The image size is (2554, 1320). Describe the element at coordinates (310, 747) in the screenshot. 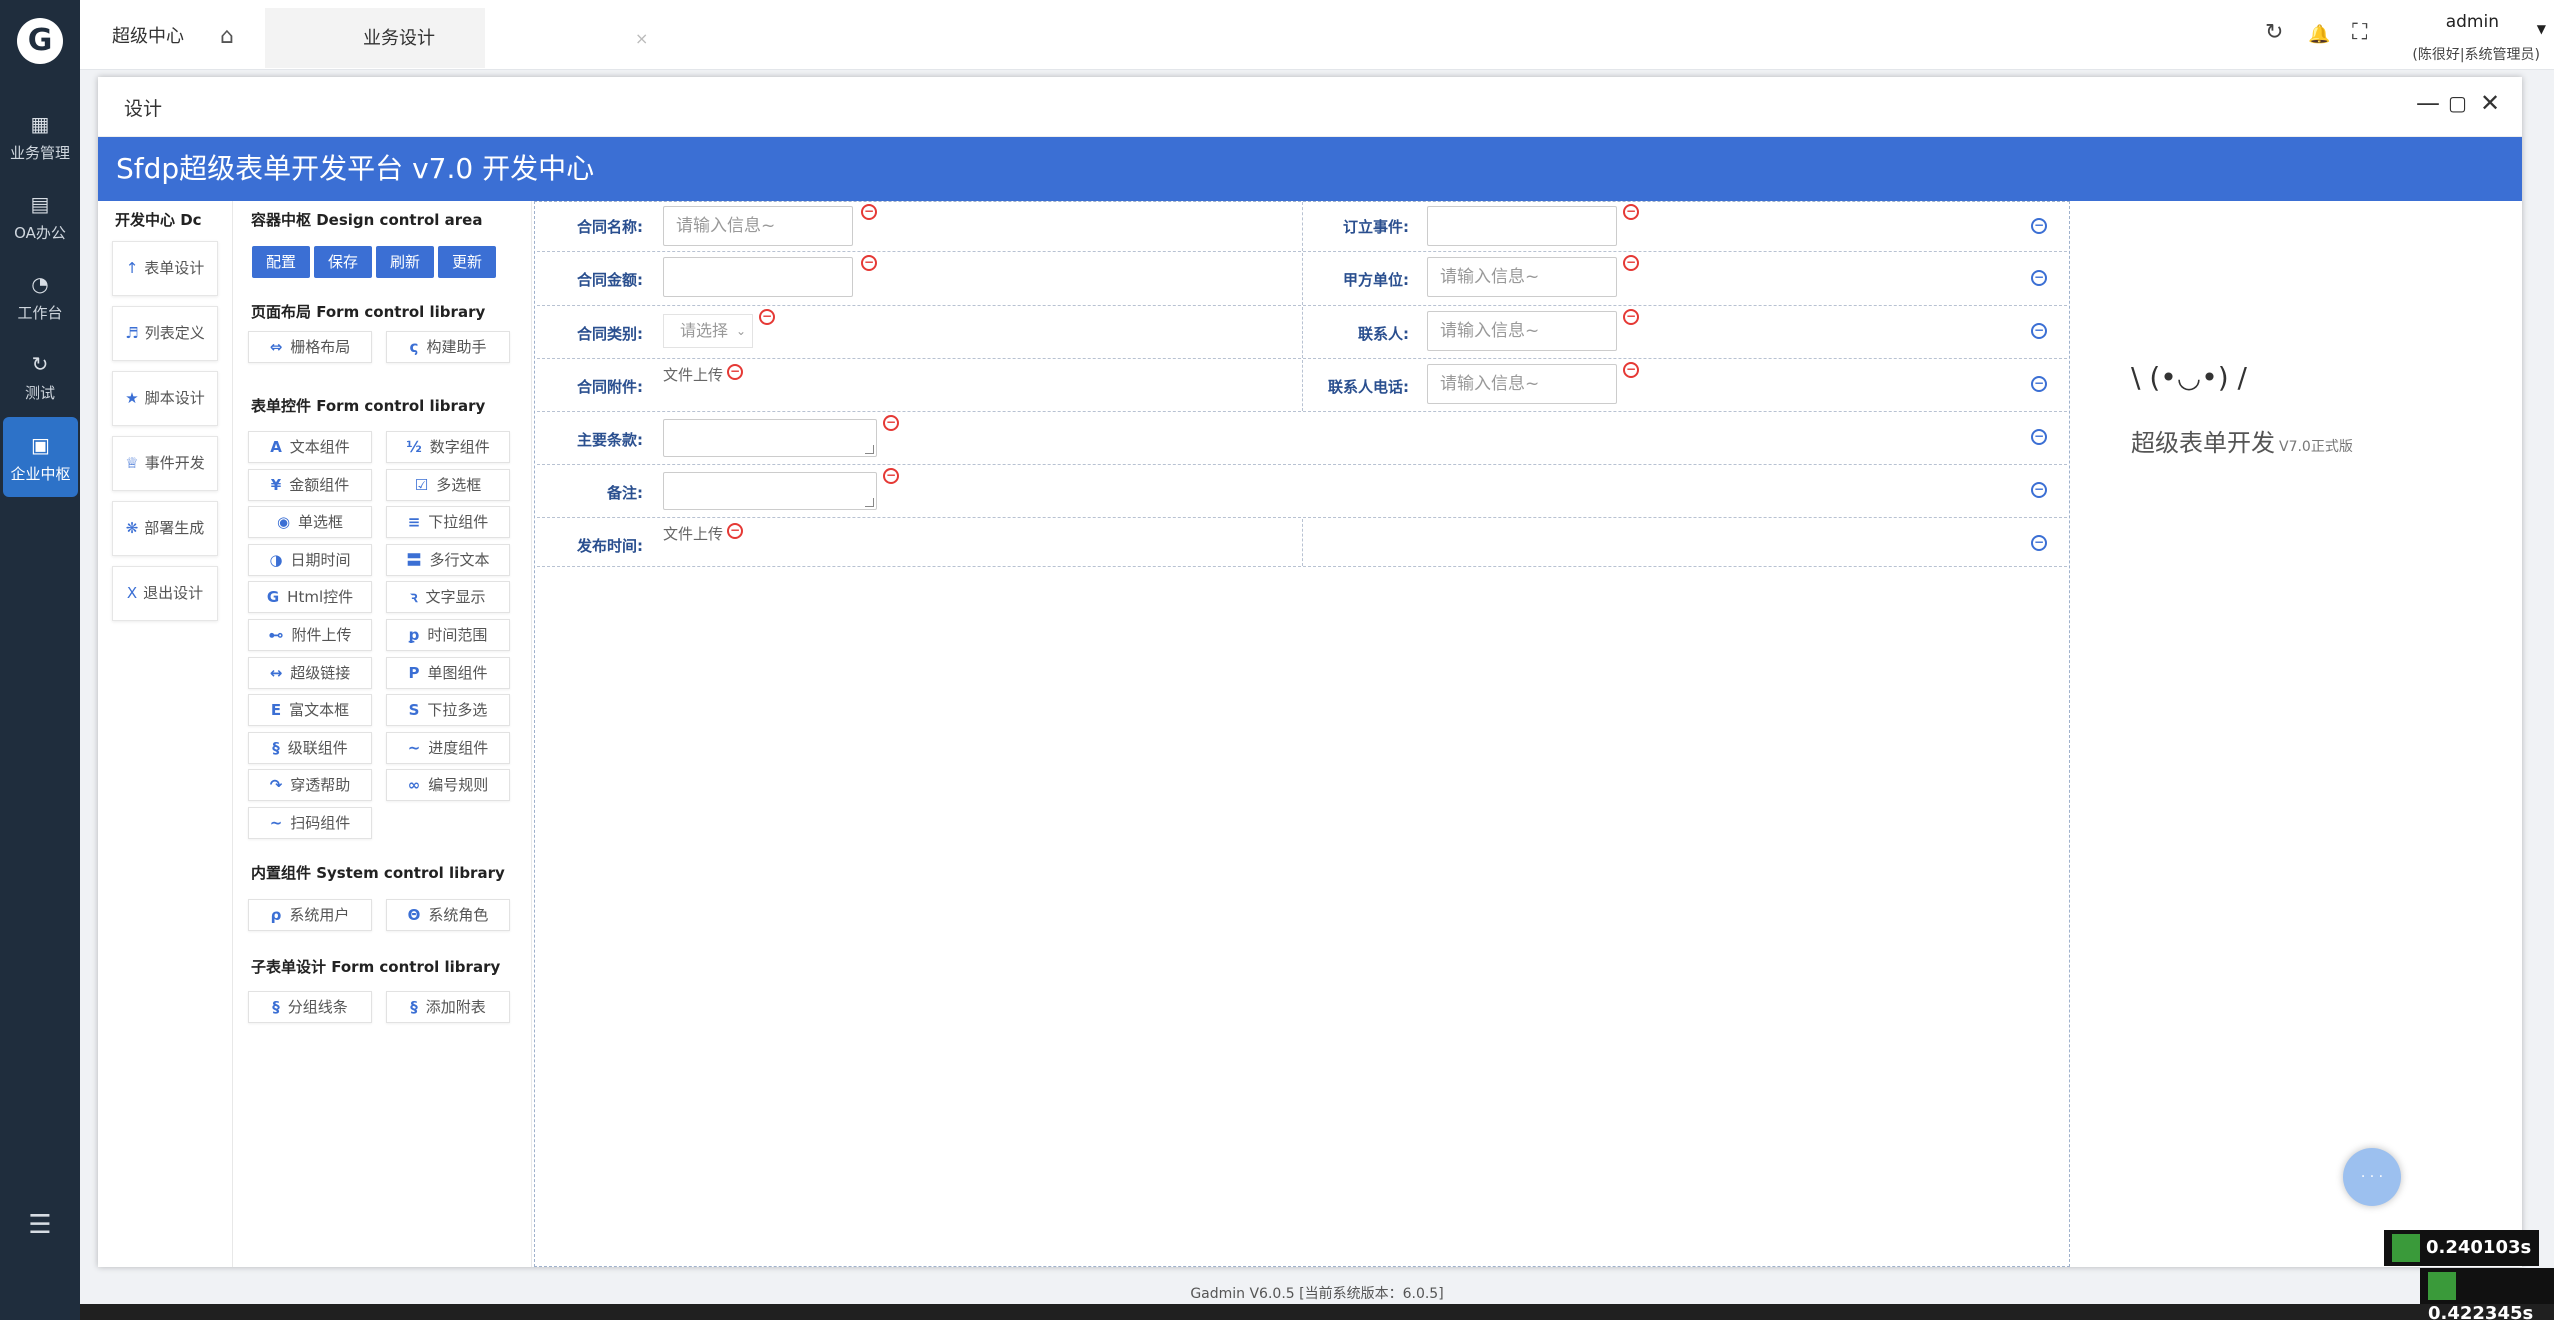

I see `control-item: § 级联组件` at that location.